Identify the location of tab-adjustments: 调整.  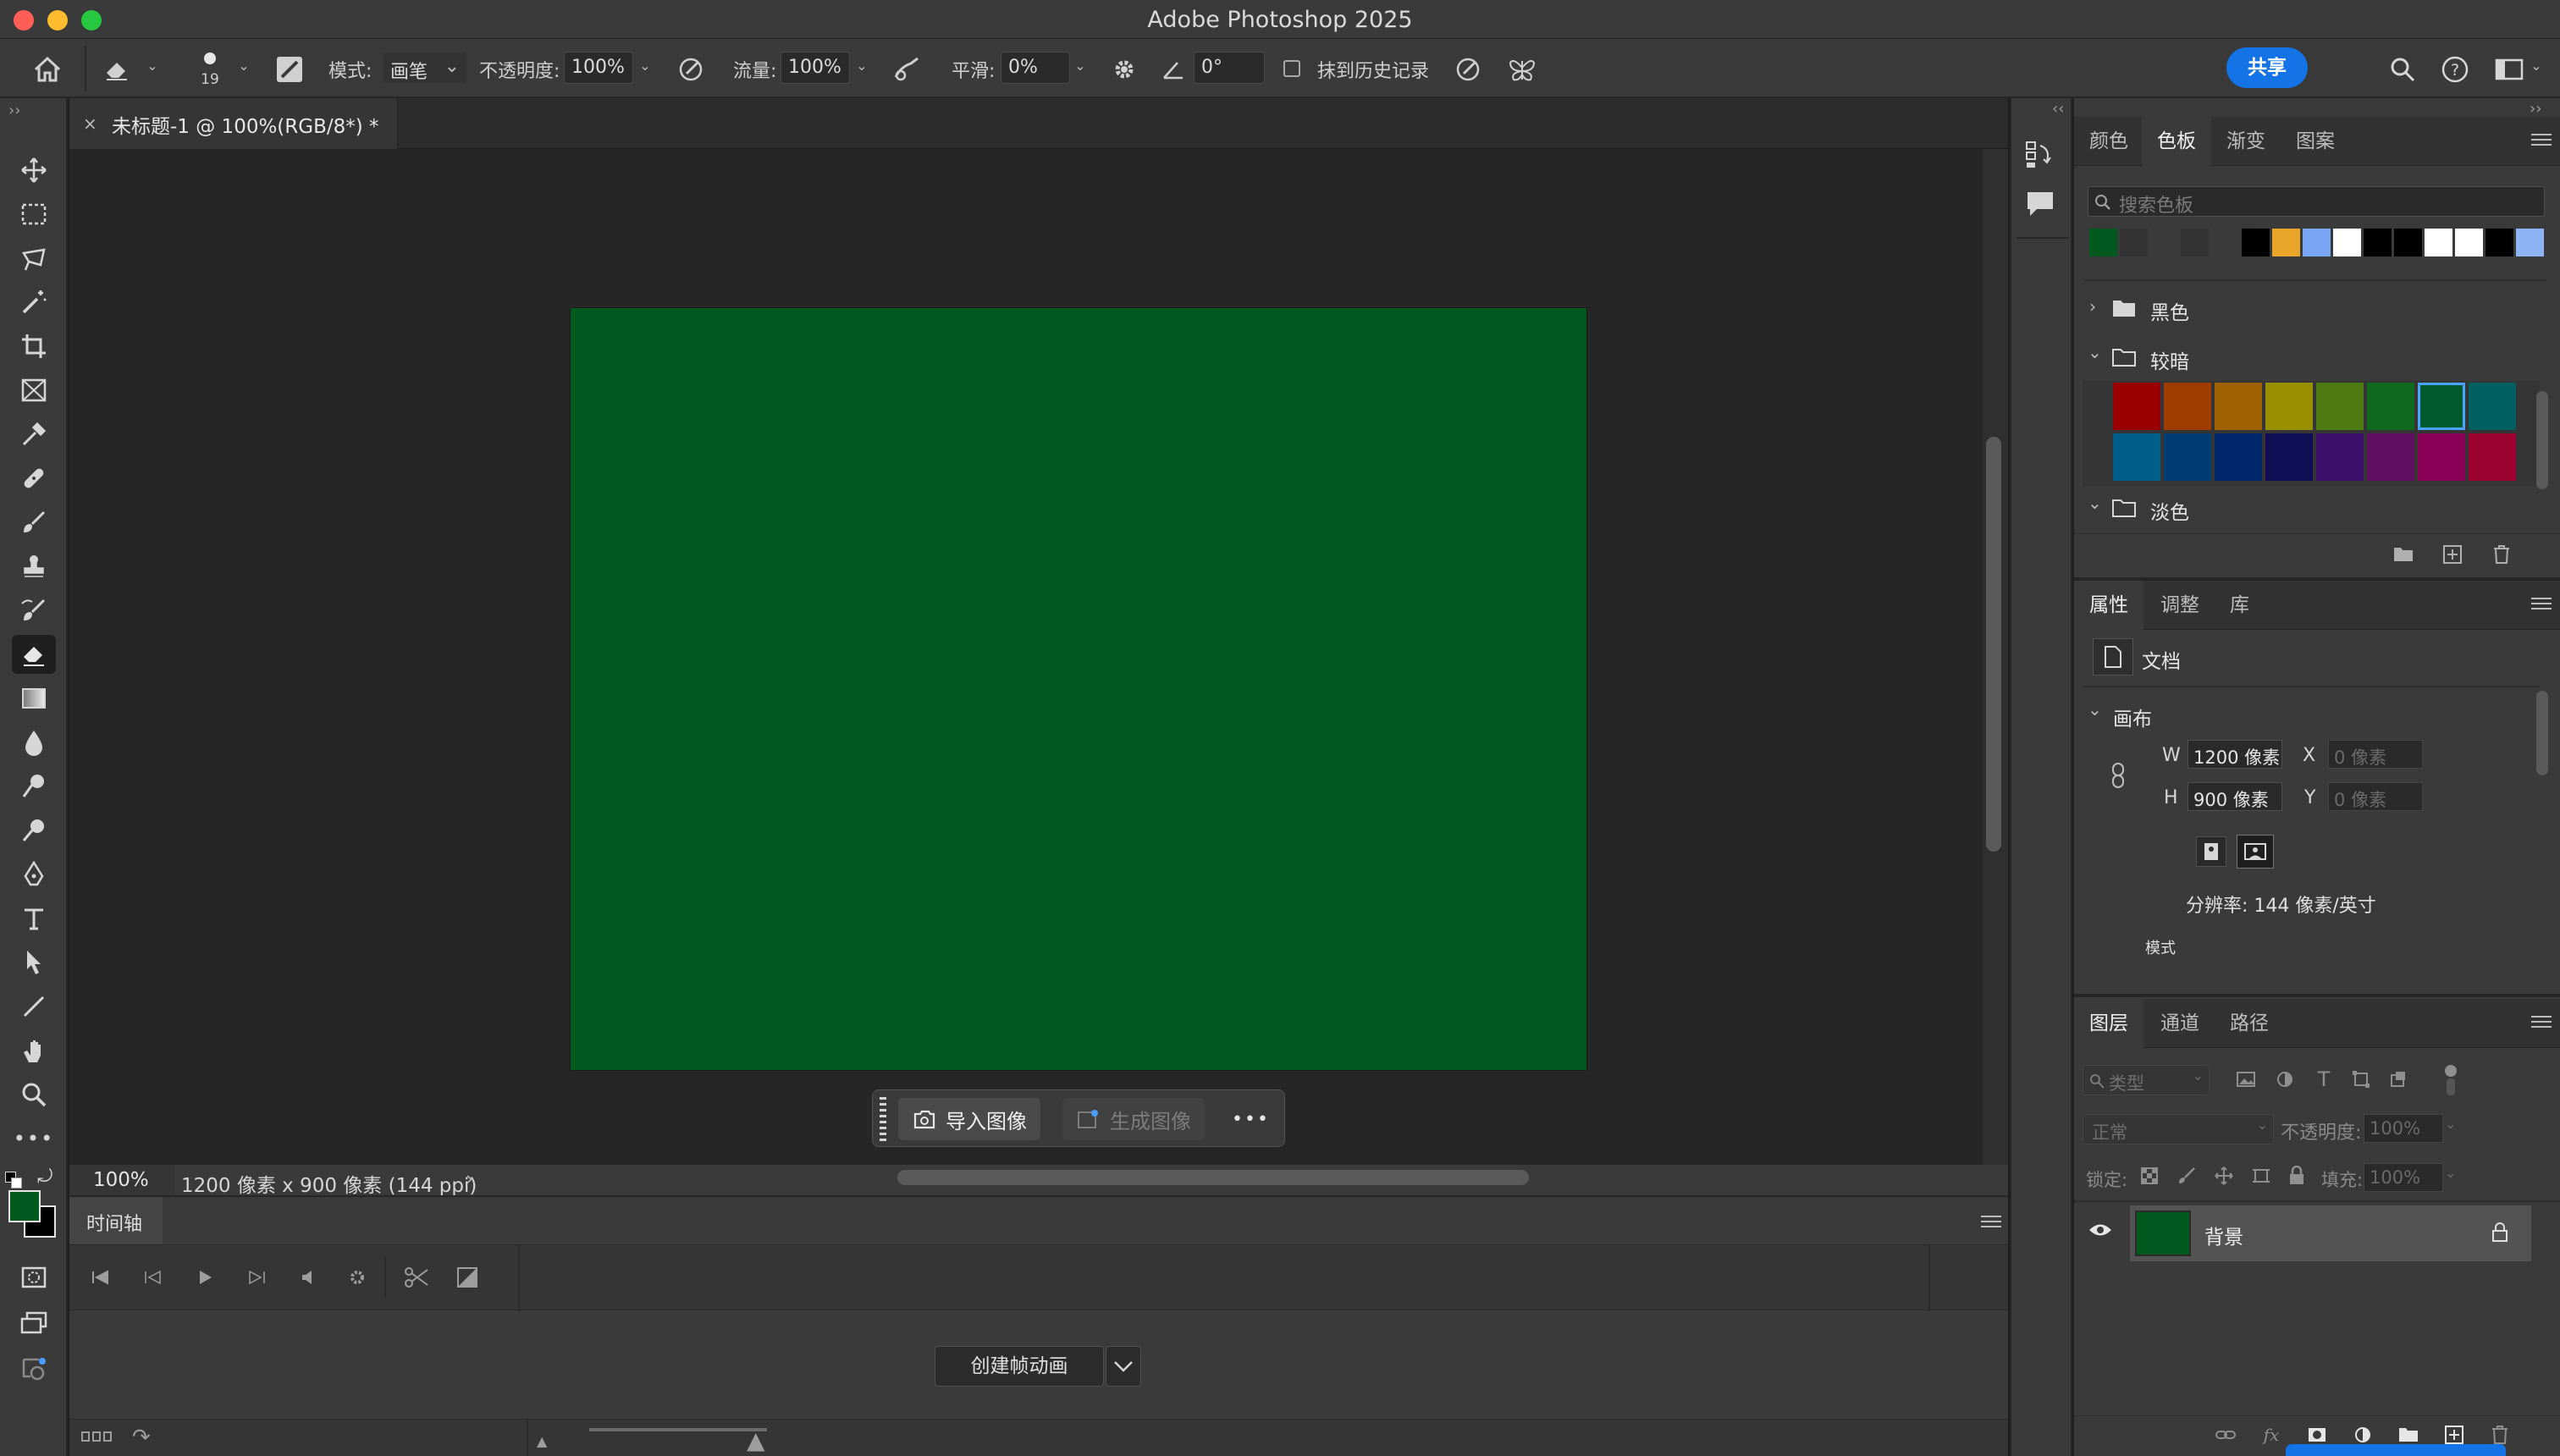
(2180, 605).